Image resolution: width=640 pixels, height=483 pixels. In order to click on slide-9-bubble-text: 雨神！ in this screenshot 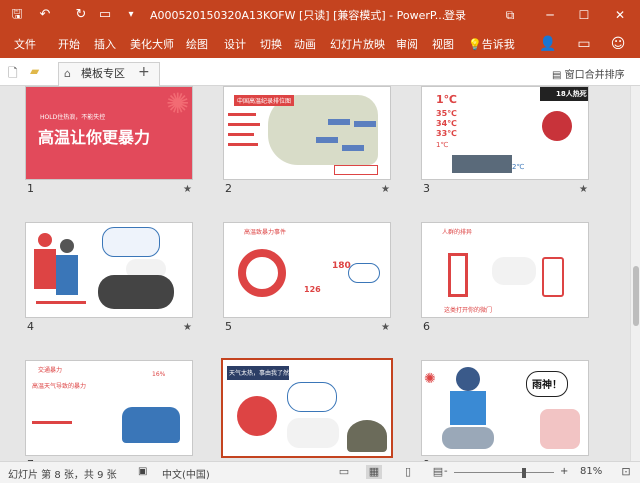, I will do `click(547, 385)`.